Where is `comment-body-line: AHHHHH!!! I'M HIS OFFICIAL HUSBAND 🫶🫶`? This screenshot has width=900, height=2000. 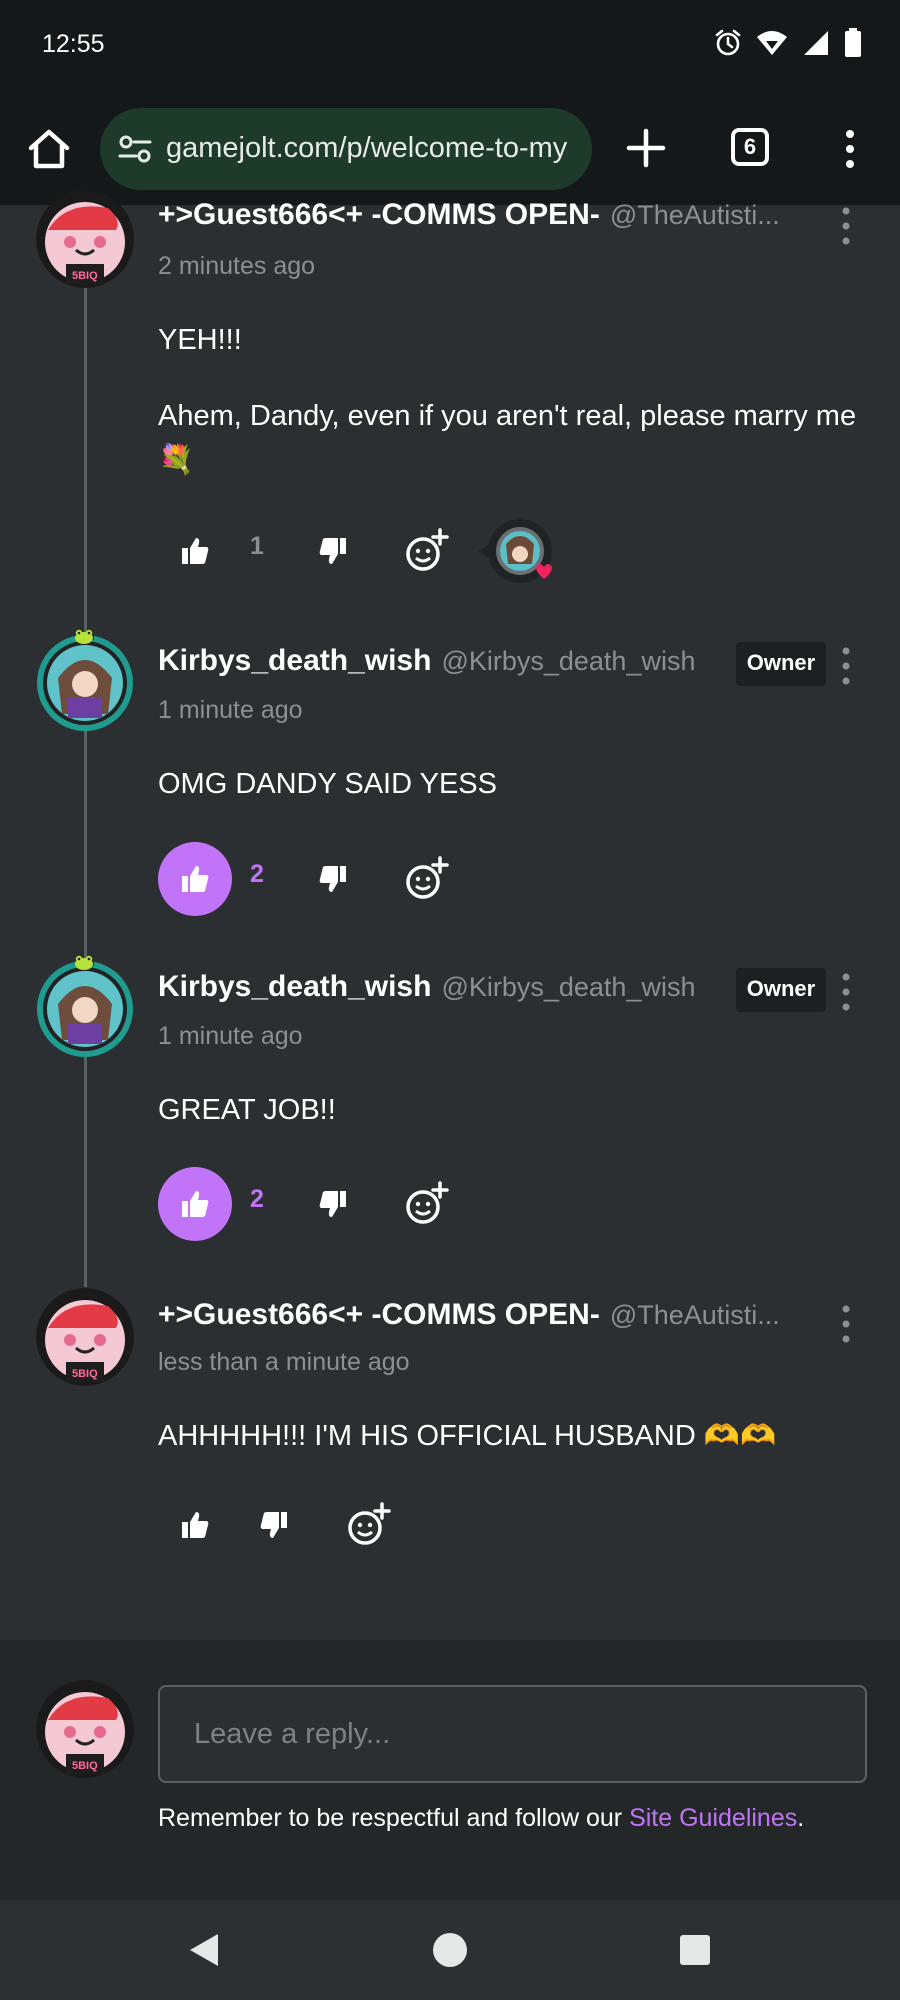
comment-body-line: AHHHHH!!! I'M HIS OFFICIAL HUSBAND 🫶🫶 is located at coordinates (467, 1436).